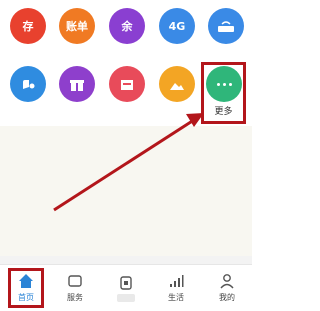  What do you see at coordinates (176, 297) in the screenshot?
I see `tab-life-label: 生活` at bounding box center [176, 297].